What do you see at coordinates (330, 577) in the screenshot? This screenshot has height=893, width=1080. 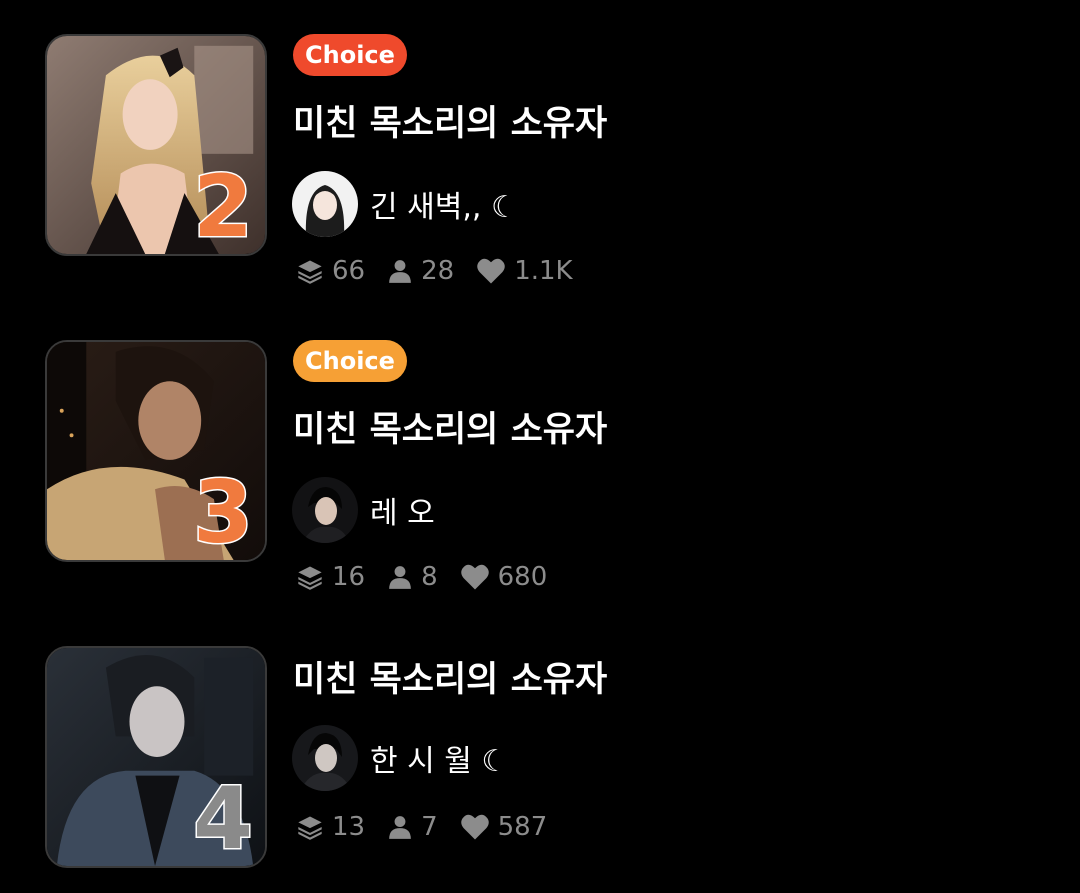 I see `chapter-count: 16` at bounding box center [330, 577].